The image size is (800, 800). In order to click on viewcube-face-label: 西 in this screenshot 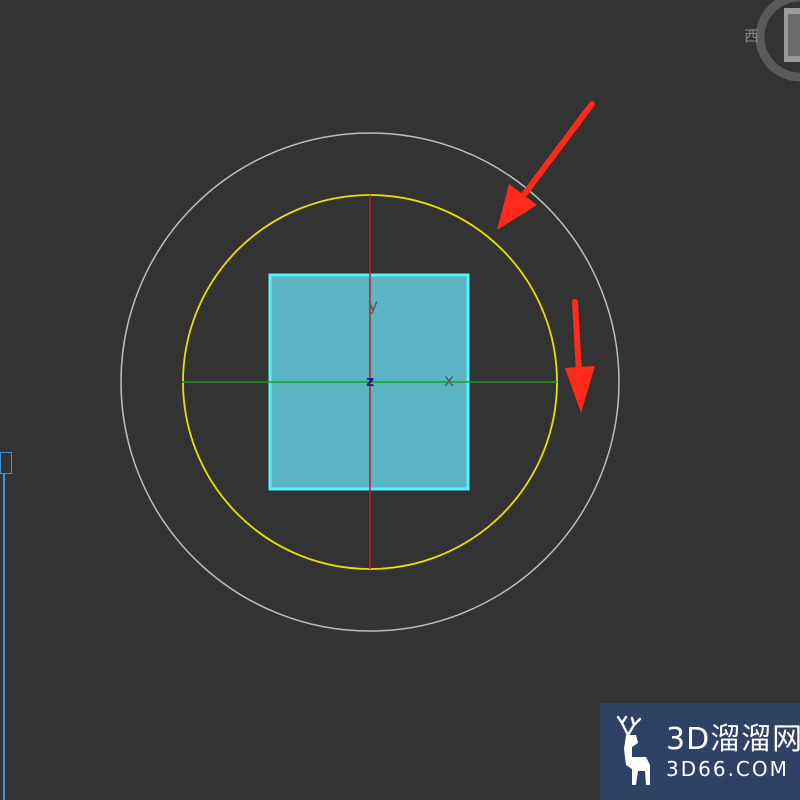, I will do `click(751, 36)`.